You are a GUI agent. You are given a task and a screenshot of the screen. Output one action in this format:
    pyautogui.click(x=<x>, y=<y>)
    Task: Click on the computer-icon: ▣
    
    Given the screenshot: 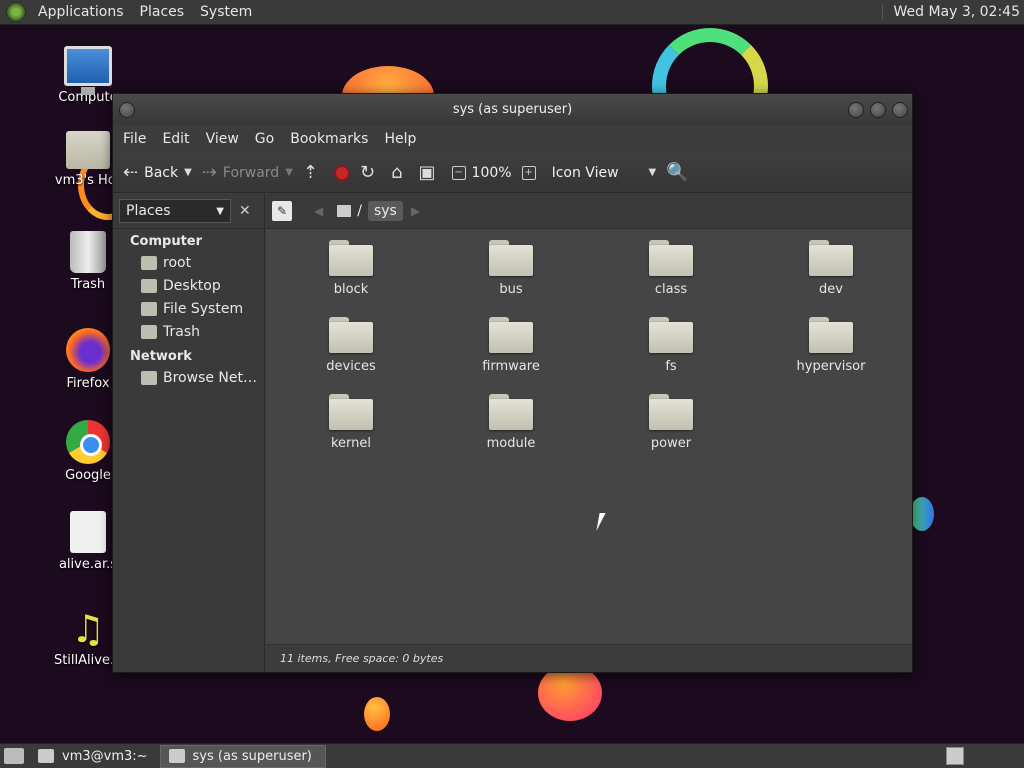 What is the action you would take?
    pyautogui.click(x=427, y=172)
    